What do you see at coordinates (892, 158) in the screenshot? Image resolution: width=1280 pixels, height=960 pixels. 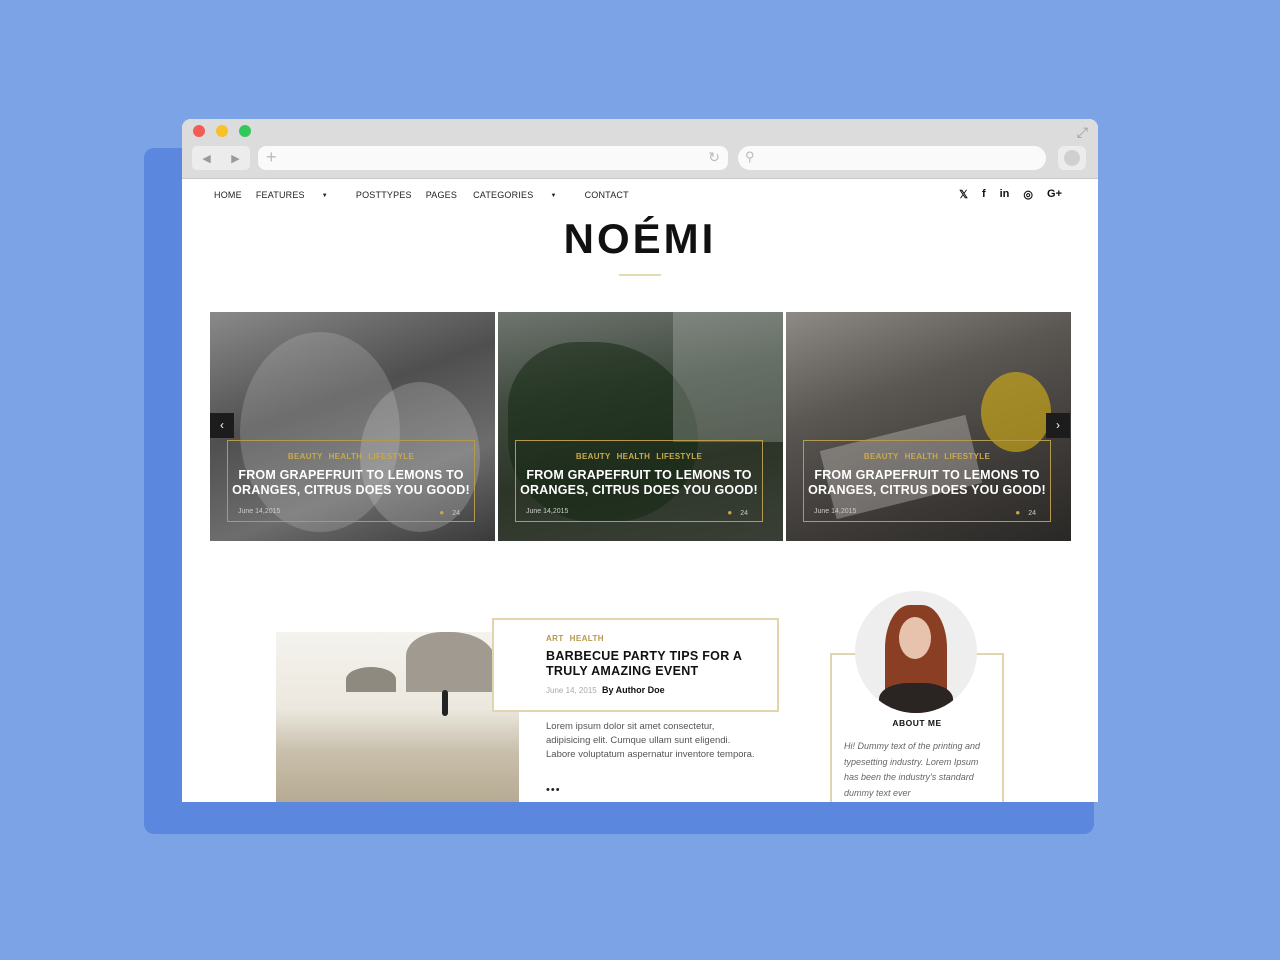 I see `browser-search-bar: ⚲` at bounding box center [892, 158].